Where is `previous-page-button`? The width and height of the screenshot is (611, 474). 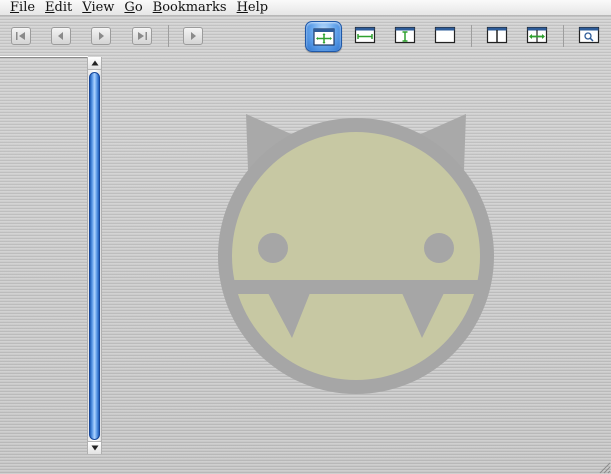
previous-page-button is located at coordinates (61, 36).